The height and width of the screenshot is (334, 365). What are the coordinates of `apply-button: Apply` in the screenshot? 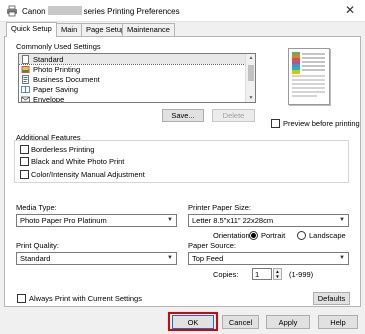 It's located at (288, 322).